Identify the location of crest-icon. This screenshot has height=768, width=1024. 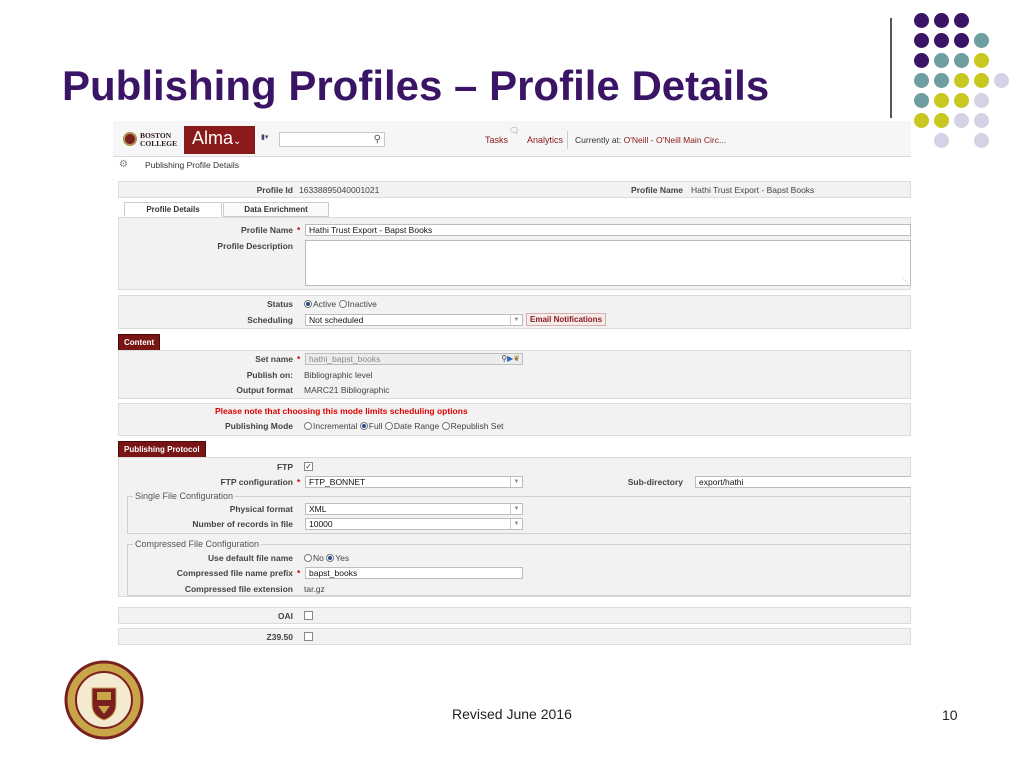
(130, 139).